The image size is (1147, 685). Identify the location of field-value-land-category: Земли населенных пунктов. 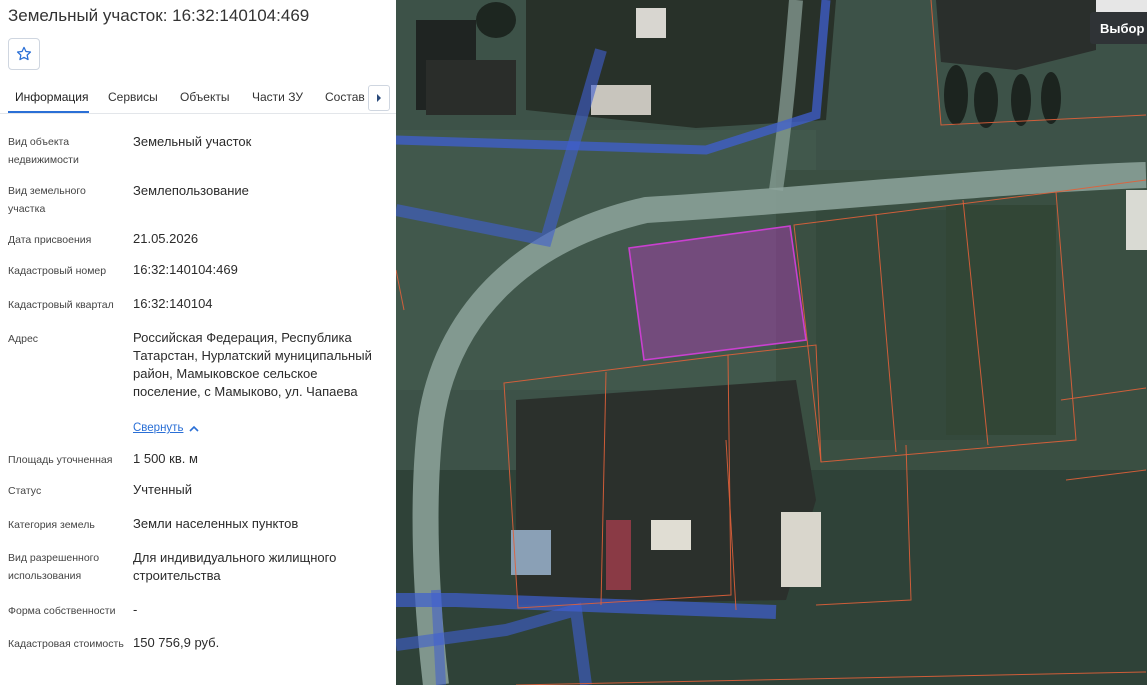
(216, 523).